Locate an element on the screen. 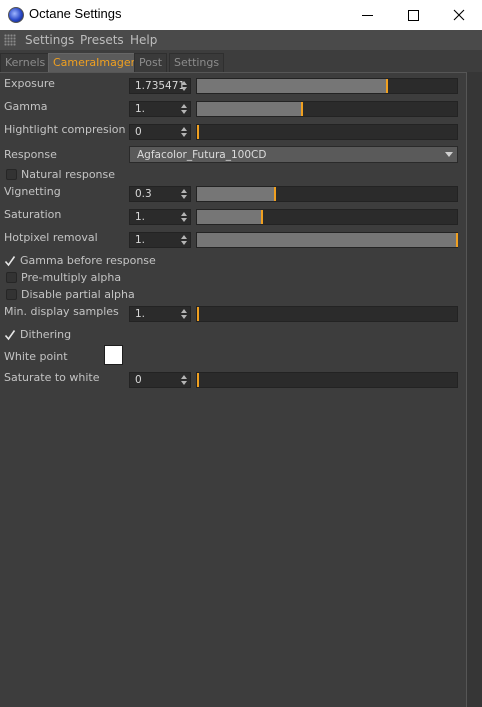 Image resolution: width=482 pixels, height=707 pixels. min-display-samples-value: 1. is located at coordinates (140, 314).